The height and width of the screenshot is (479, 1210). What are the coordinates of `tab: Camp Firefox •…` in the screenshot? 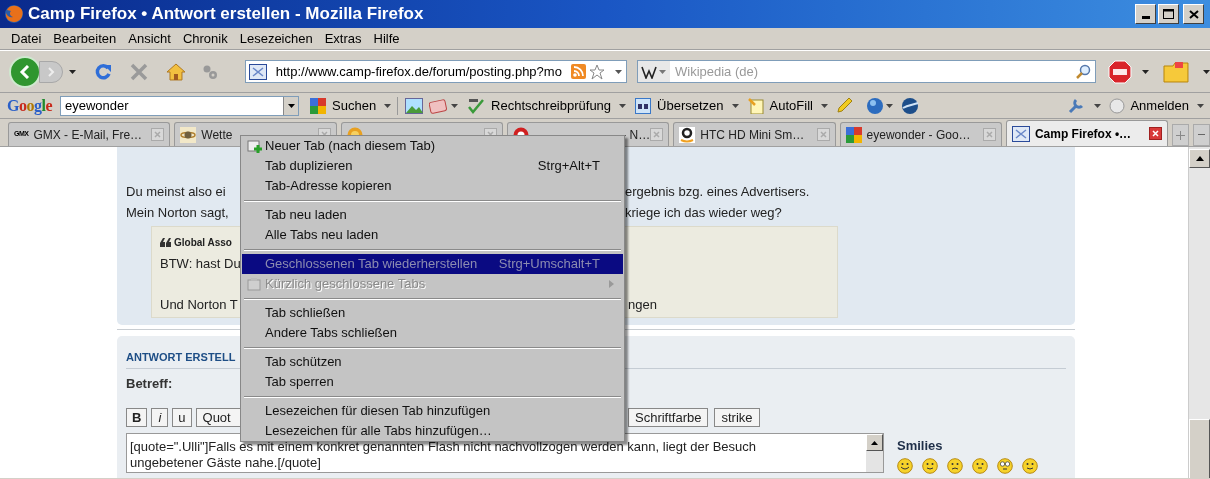 It's located at (1087, 133).